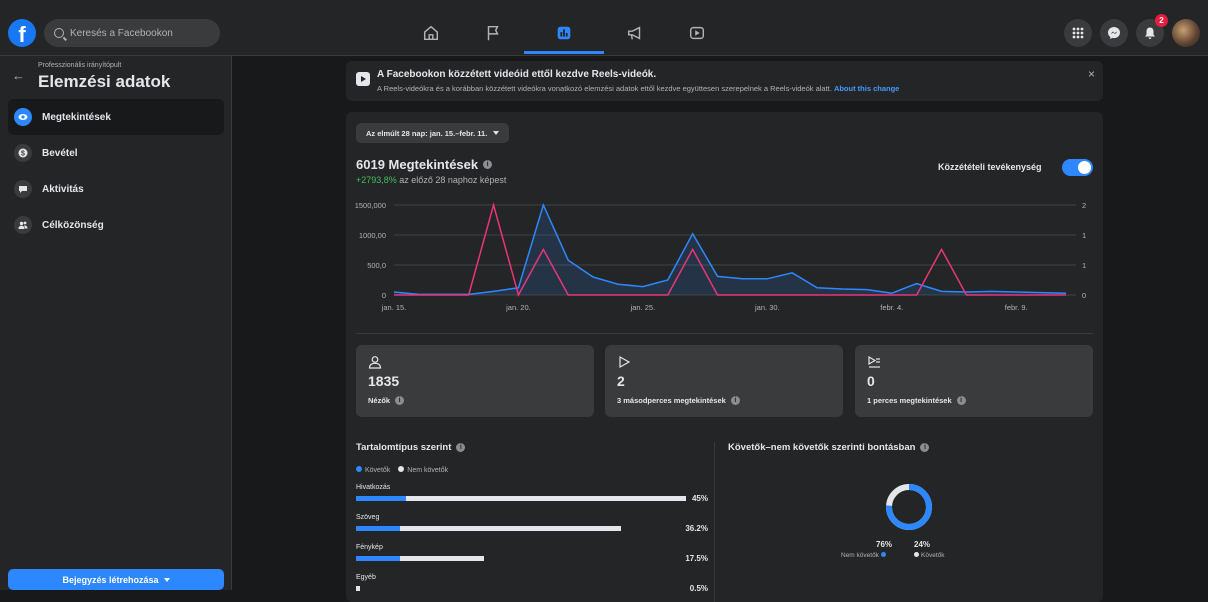 The width and height of the screenshot is (1208, 602). What do you see at coordinates (417, 164) in the screenshot?
I see `views-title-text: 6019 Megtekintések` at bounding box center [417, 164].